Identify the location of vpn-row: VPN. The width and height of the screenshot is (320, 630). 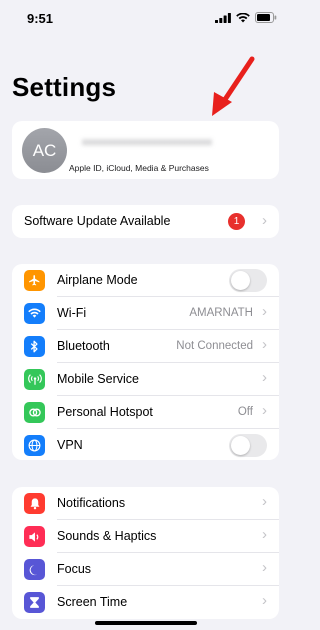
(145, 444).